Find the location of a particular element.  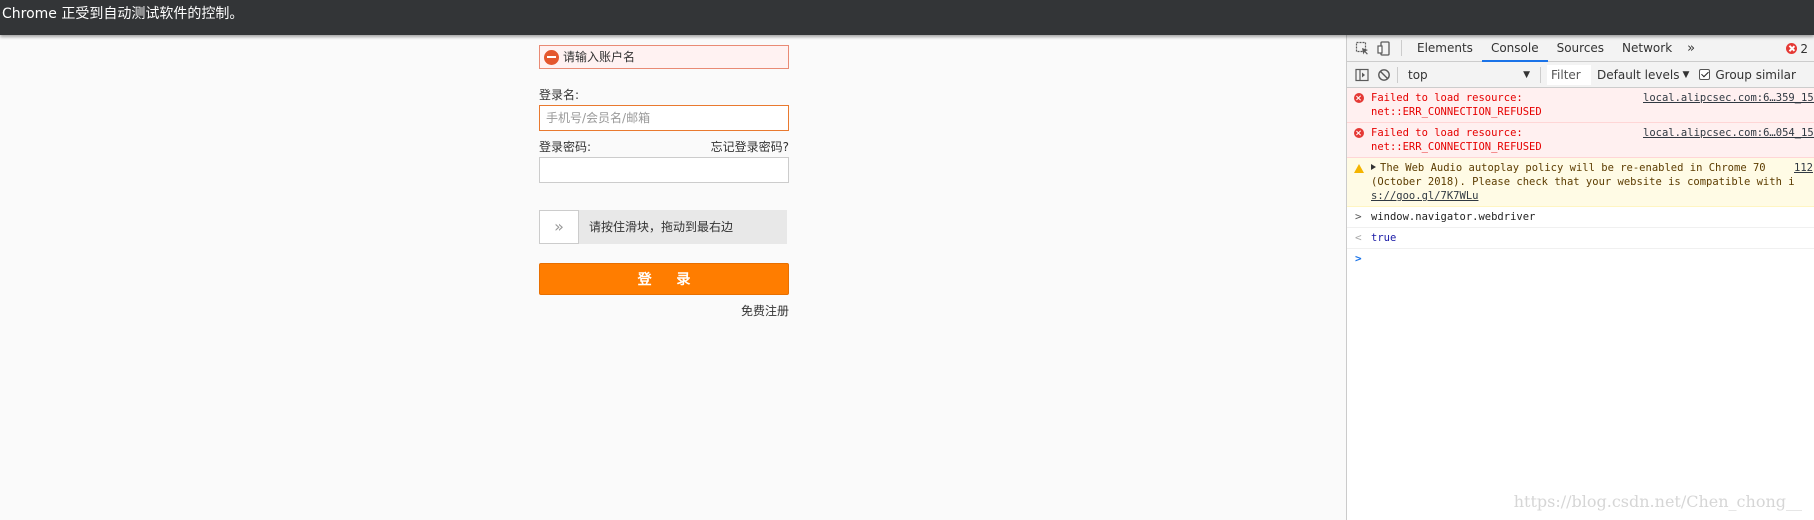

error-message-text: 请输入账户名 is located at coordinates (599, 57).